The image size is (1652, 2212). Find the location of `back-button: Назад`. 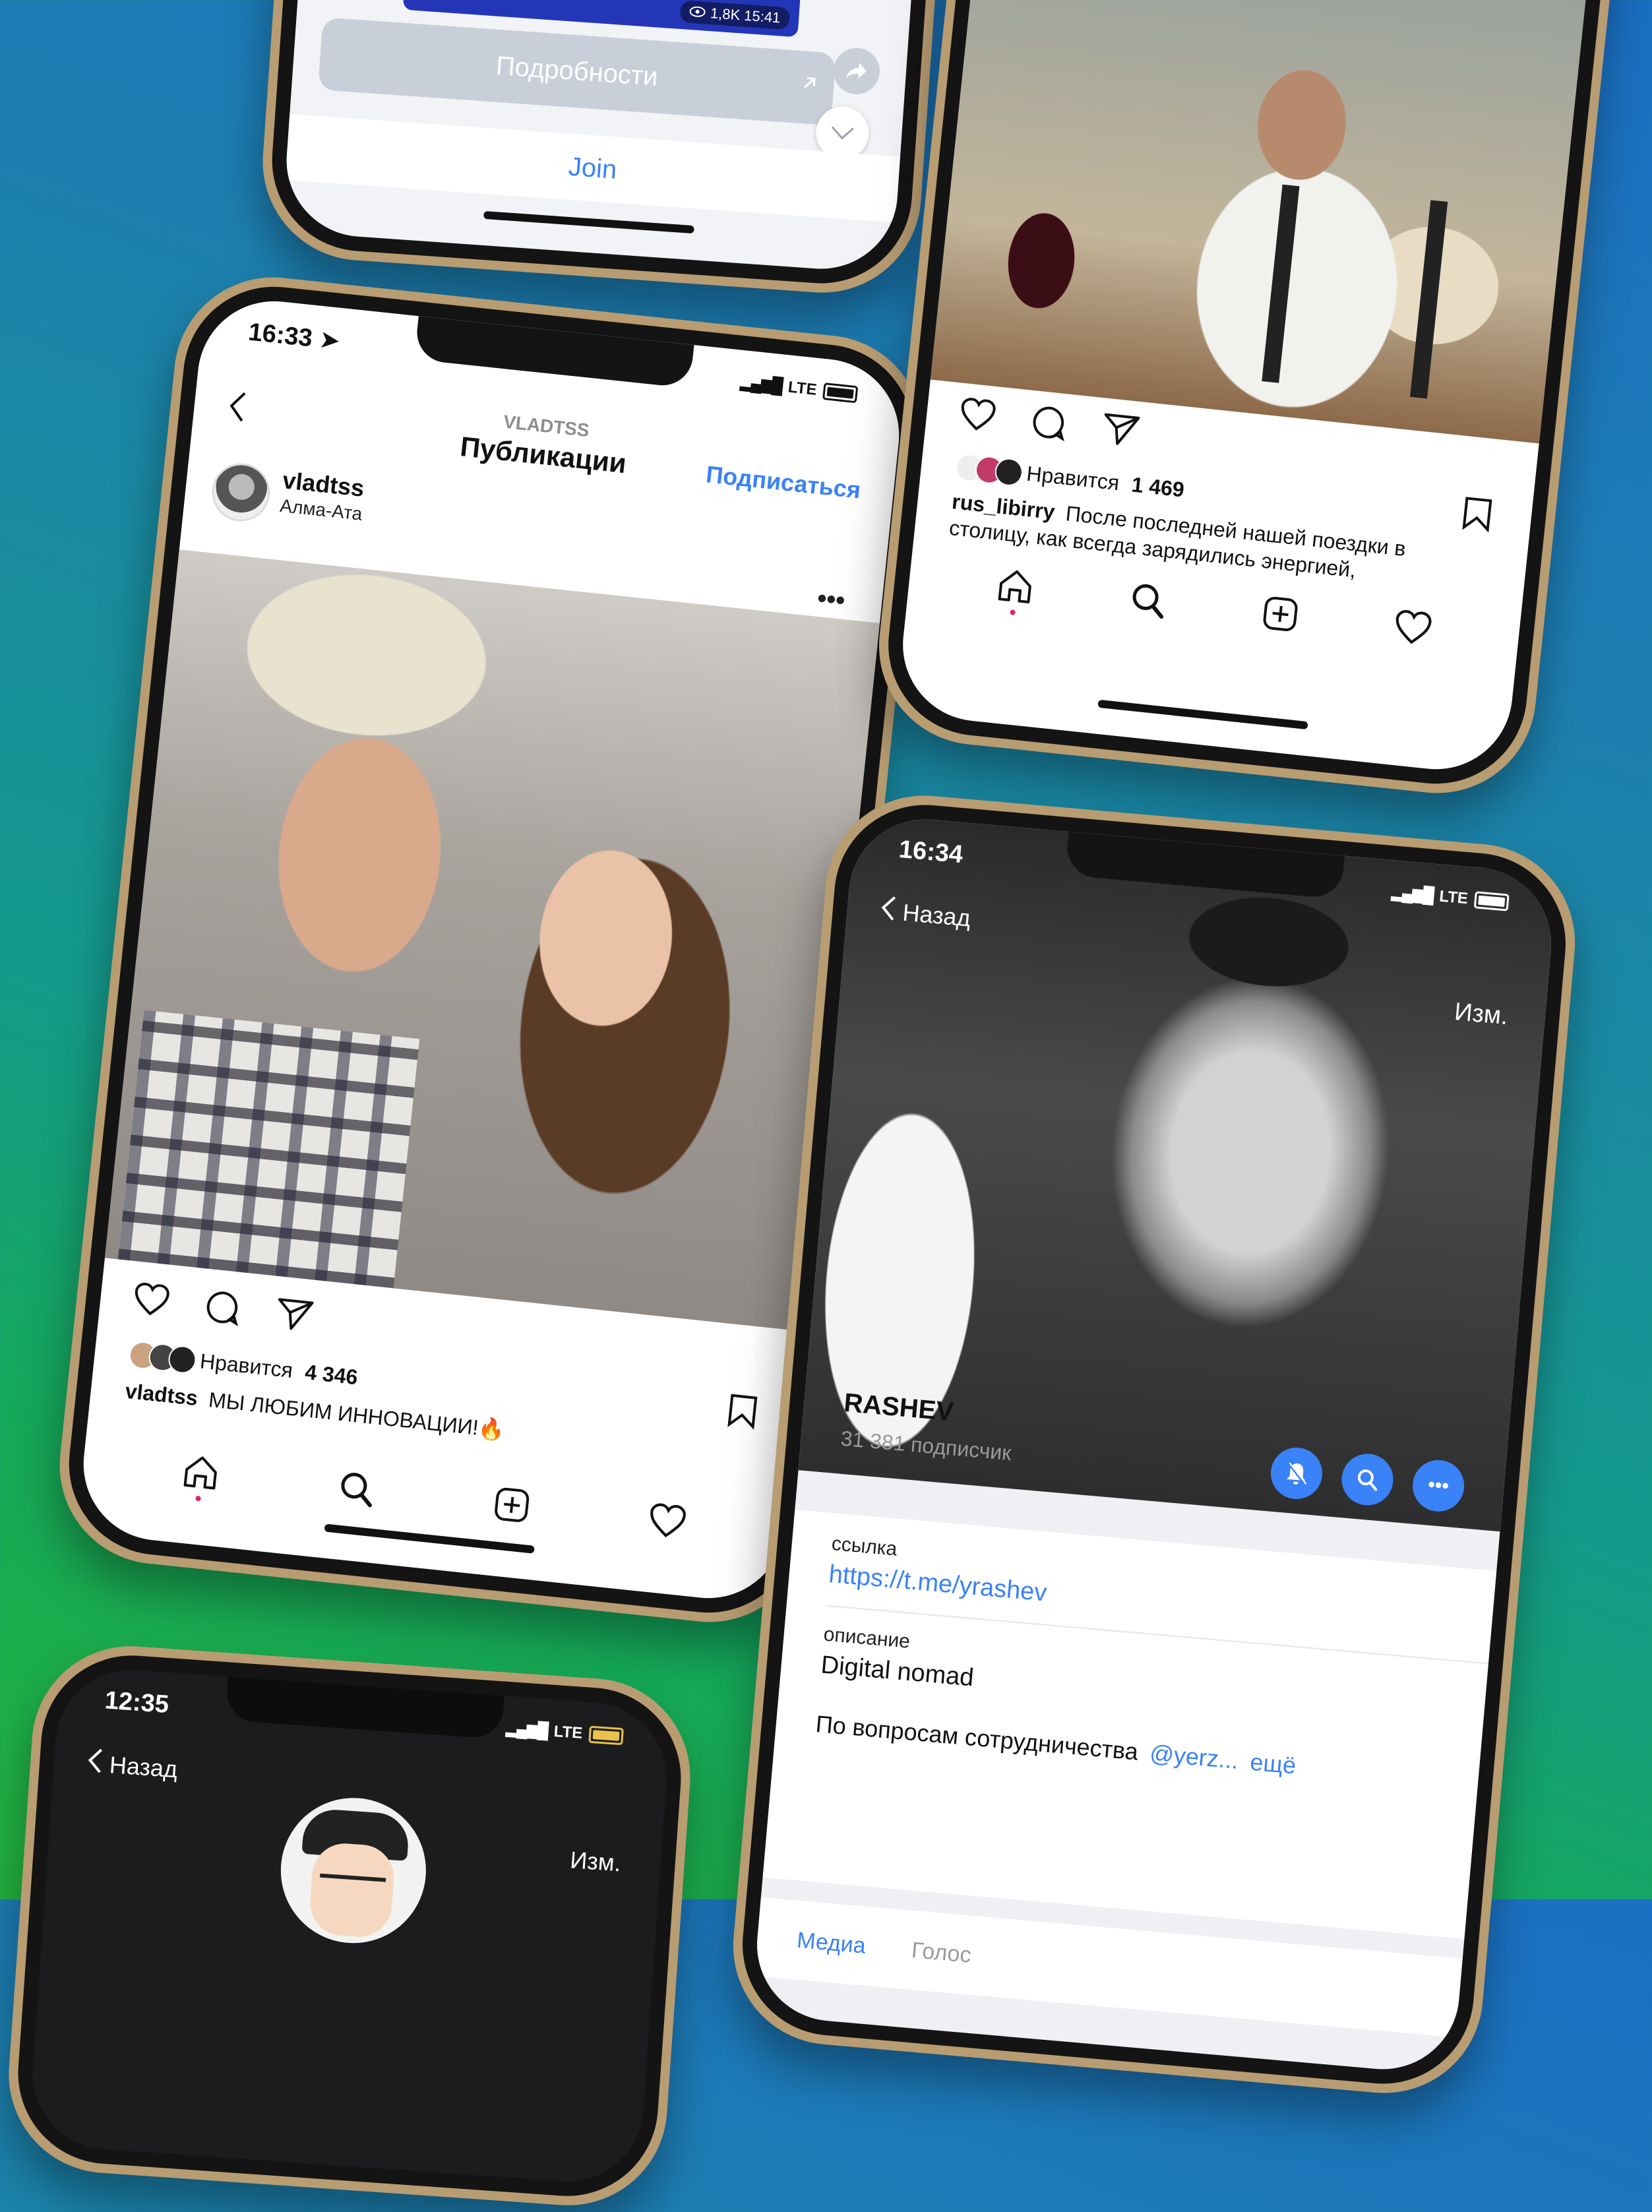

back-button: Назад is located at coordinates (132, 1766).